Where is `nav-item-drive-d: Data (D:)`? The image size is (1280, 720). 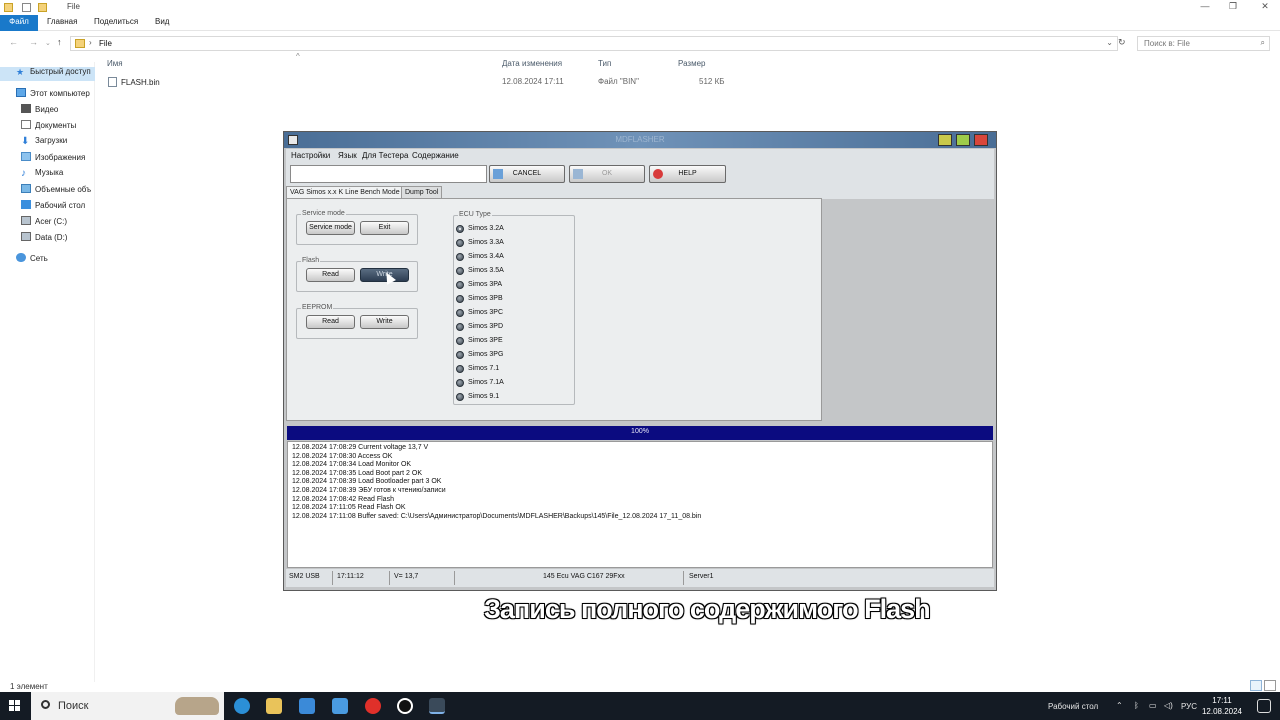
nav-item-drive-d: Data (D:) is located at coordinates (44, 239).